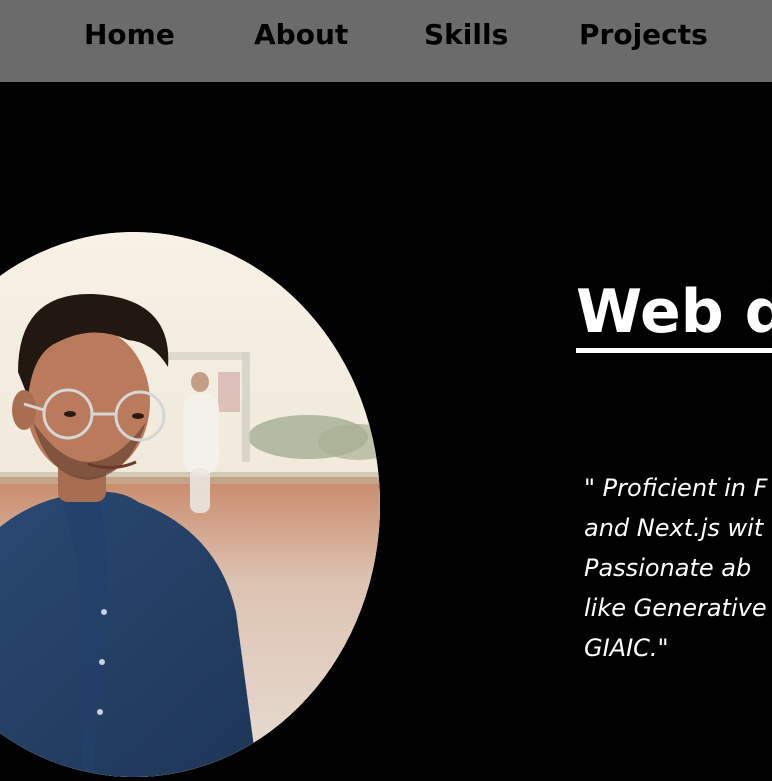 This screenshot has width=772, height=781. Describe the element at coordinates (674, 314) in the screenshot. I see `hero-title: Web d` at that location.